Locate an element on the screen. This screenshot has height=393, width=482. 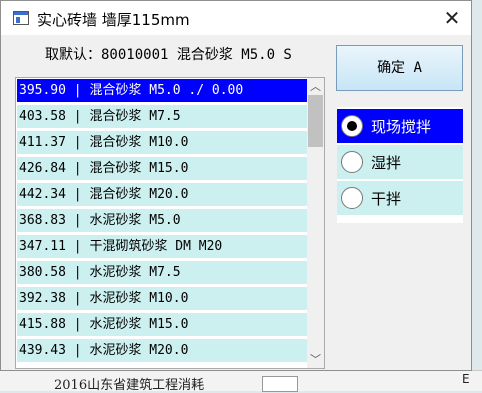
radio-selected-dot-icon is located at coordinates (352, 126).